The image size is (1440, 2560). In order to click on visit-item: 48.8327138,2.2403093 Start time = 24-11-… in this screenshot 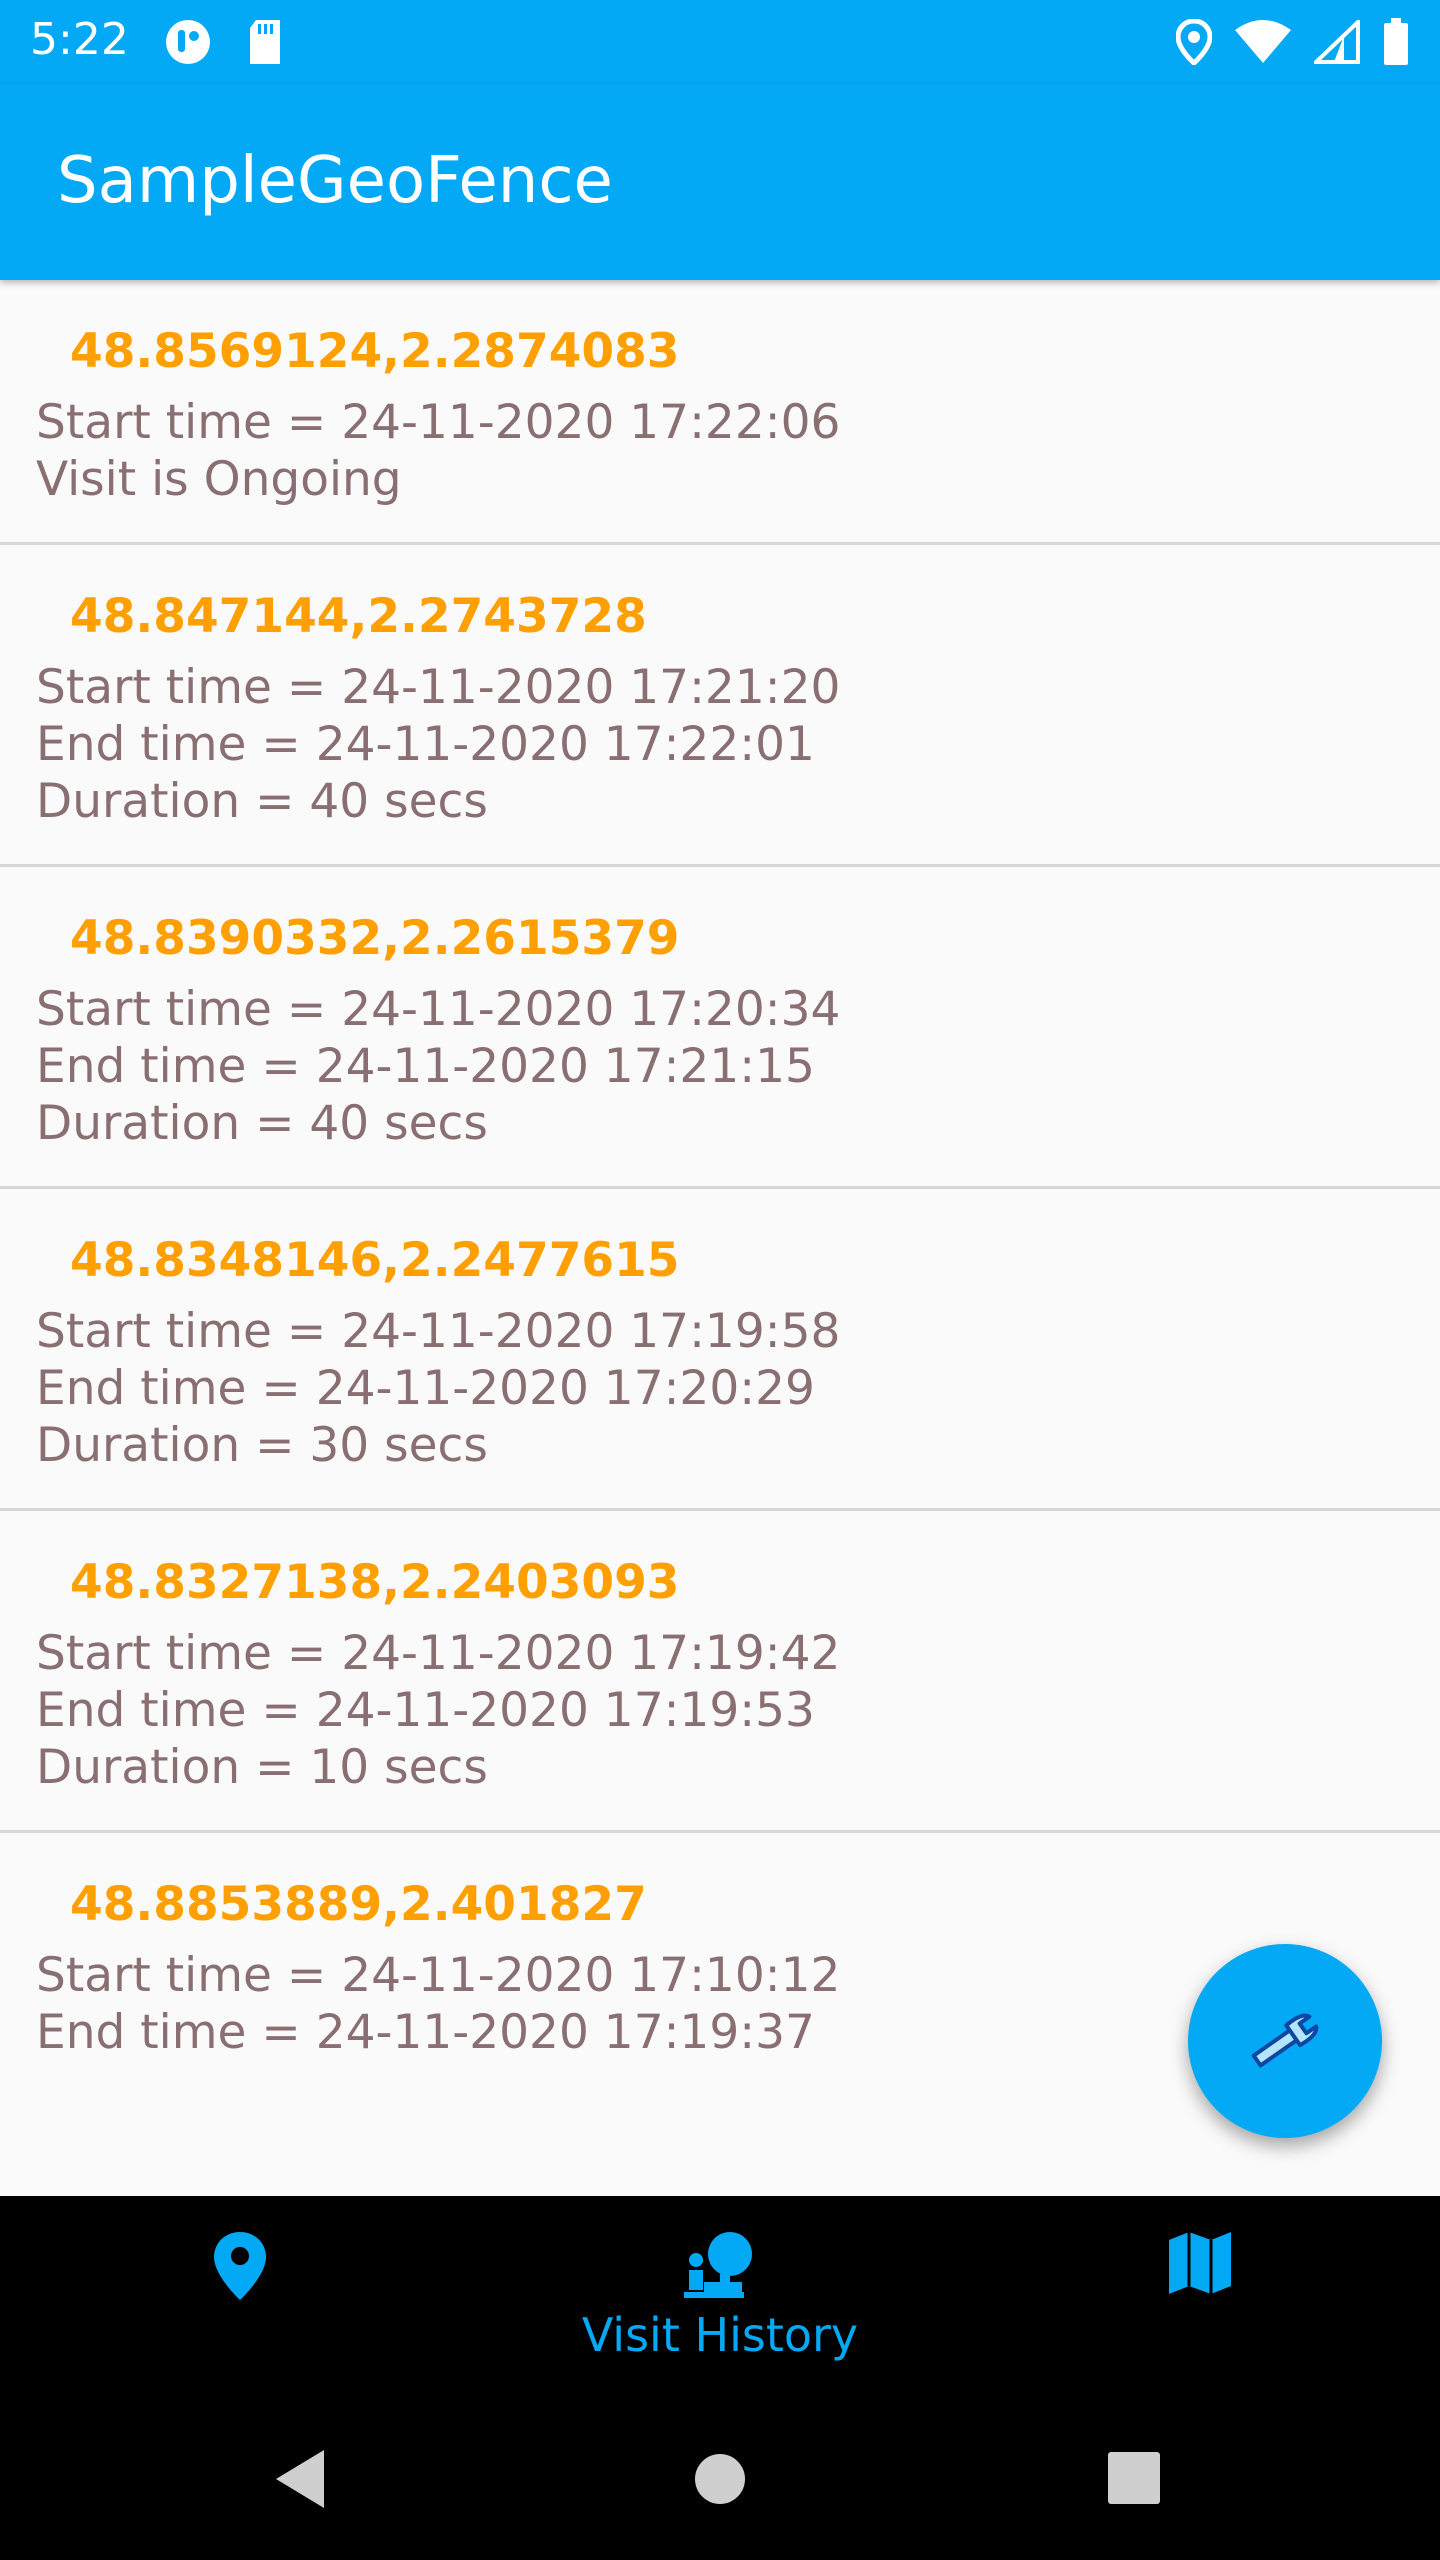, I will do `click(720, 1672)`.